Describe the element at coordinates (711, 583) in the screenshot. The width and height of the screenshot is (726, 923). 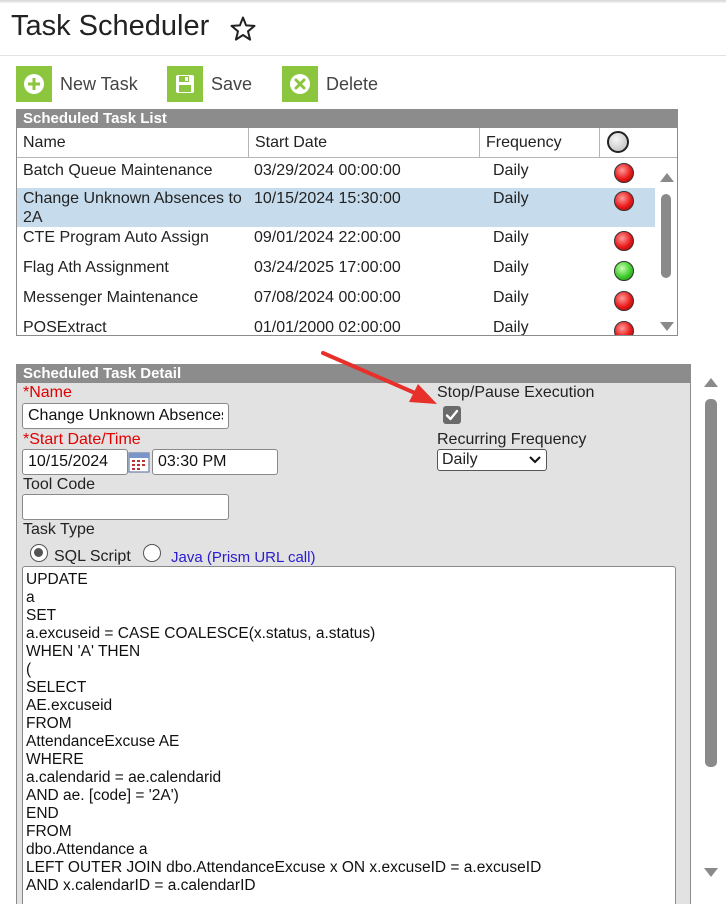
I see `page-scroll-thumb` at that location.